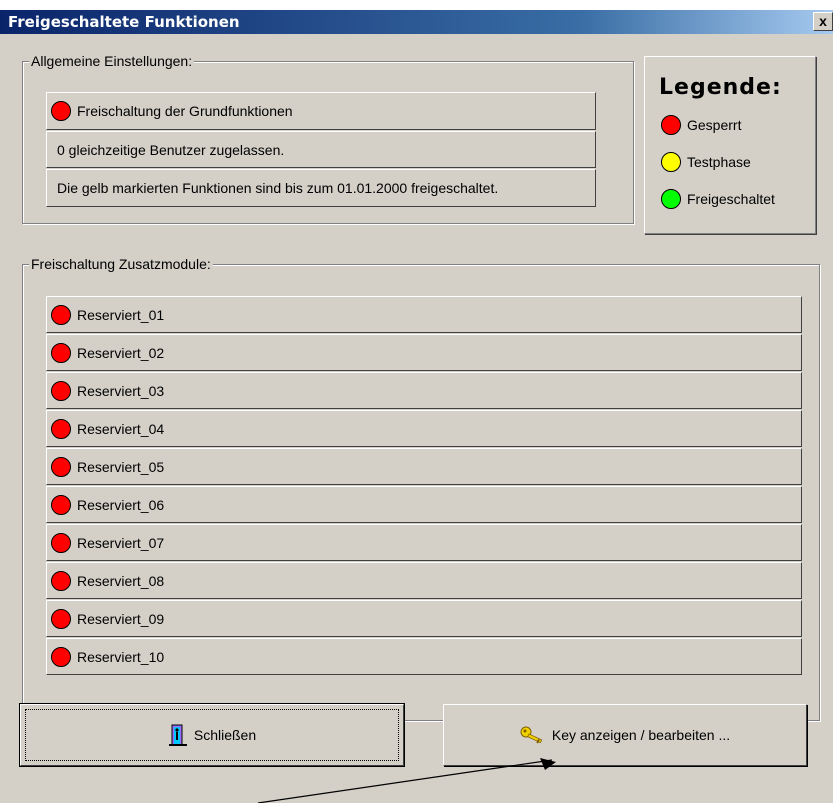  I want to click on module-row: Reserviert_08, so click(424, 580).